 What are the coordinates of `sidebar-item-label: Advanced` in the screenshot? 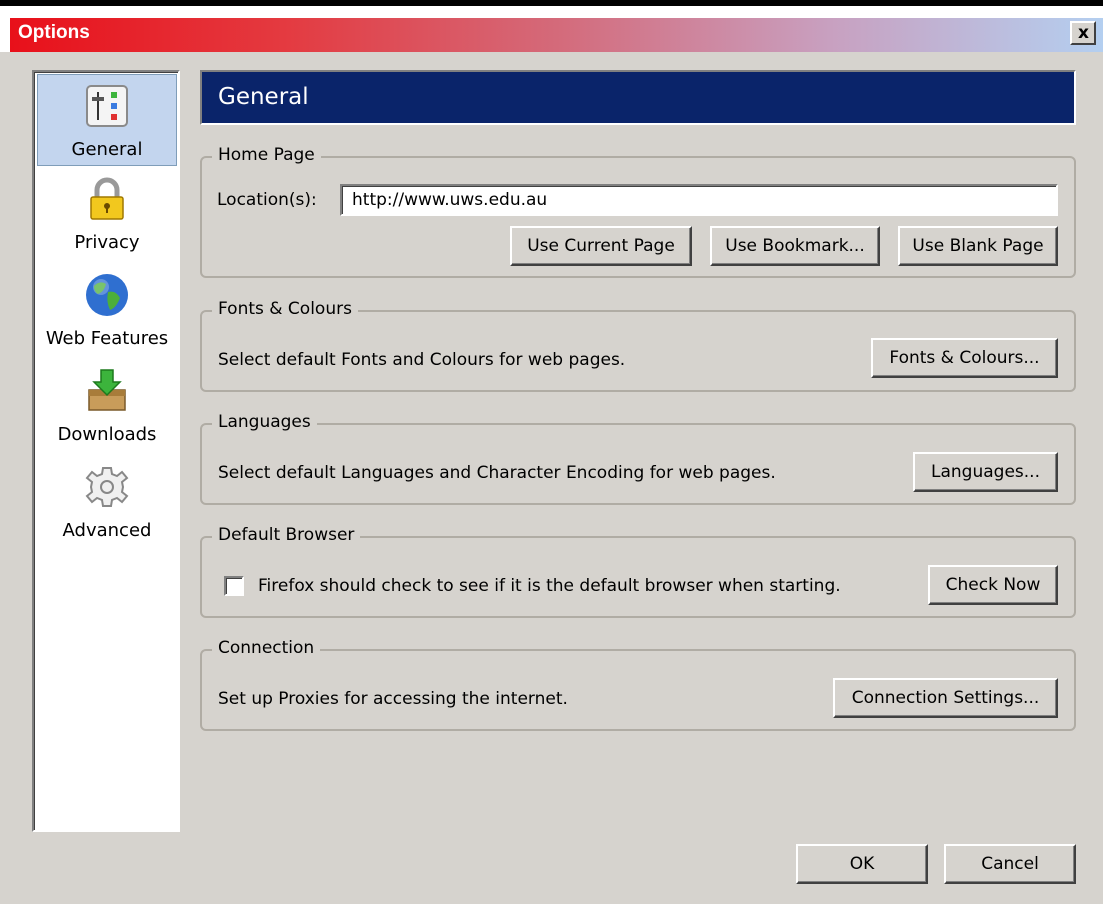 It's located at (107, 530).